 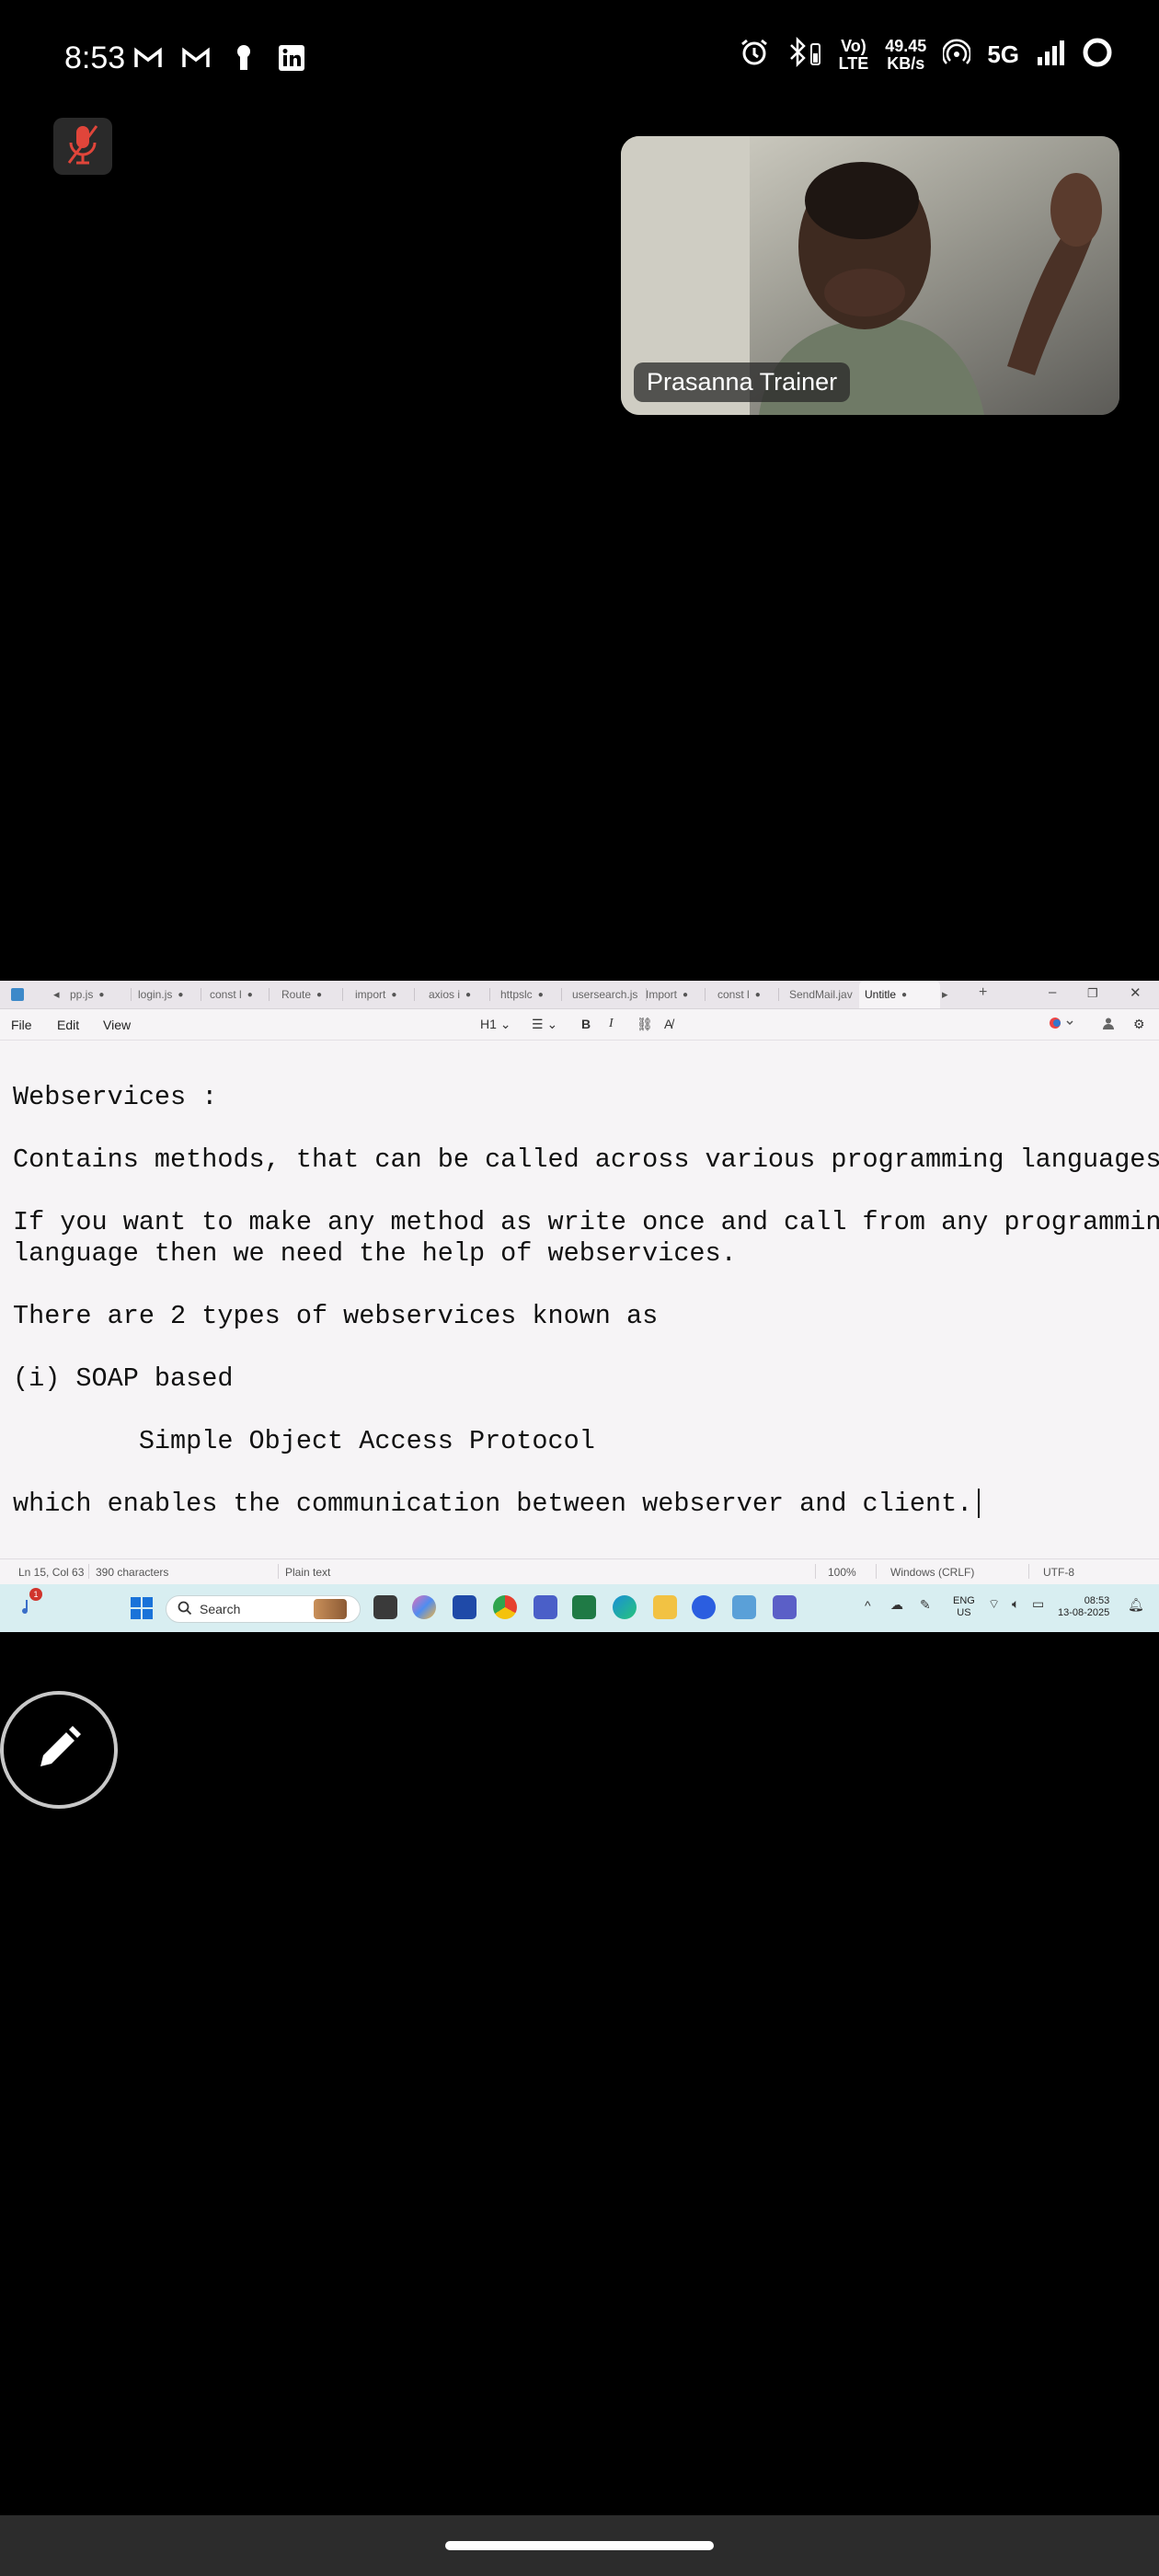 What do you see at coordinates (330, 1609) in the screenshot?
I see `search-highlight-image` at bounding box center [330, 1609].